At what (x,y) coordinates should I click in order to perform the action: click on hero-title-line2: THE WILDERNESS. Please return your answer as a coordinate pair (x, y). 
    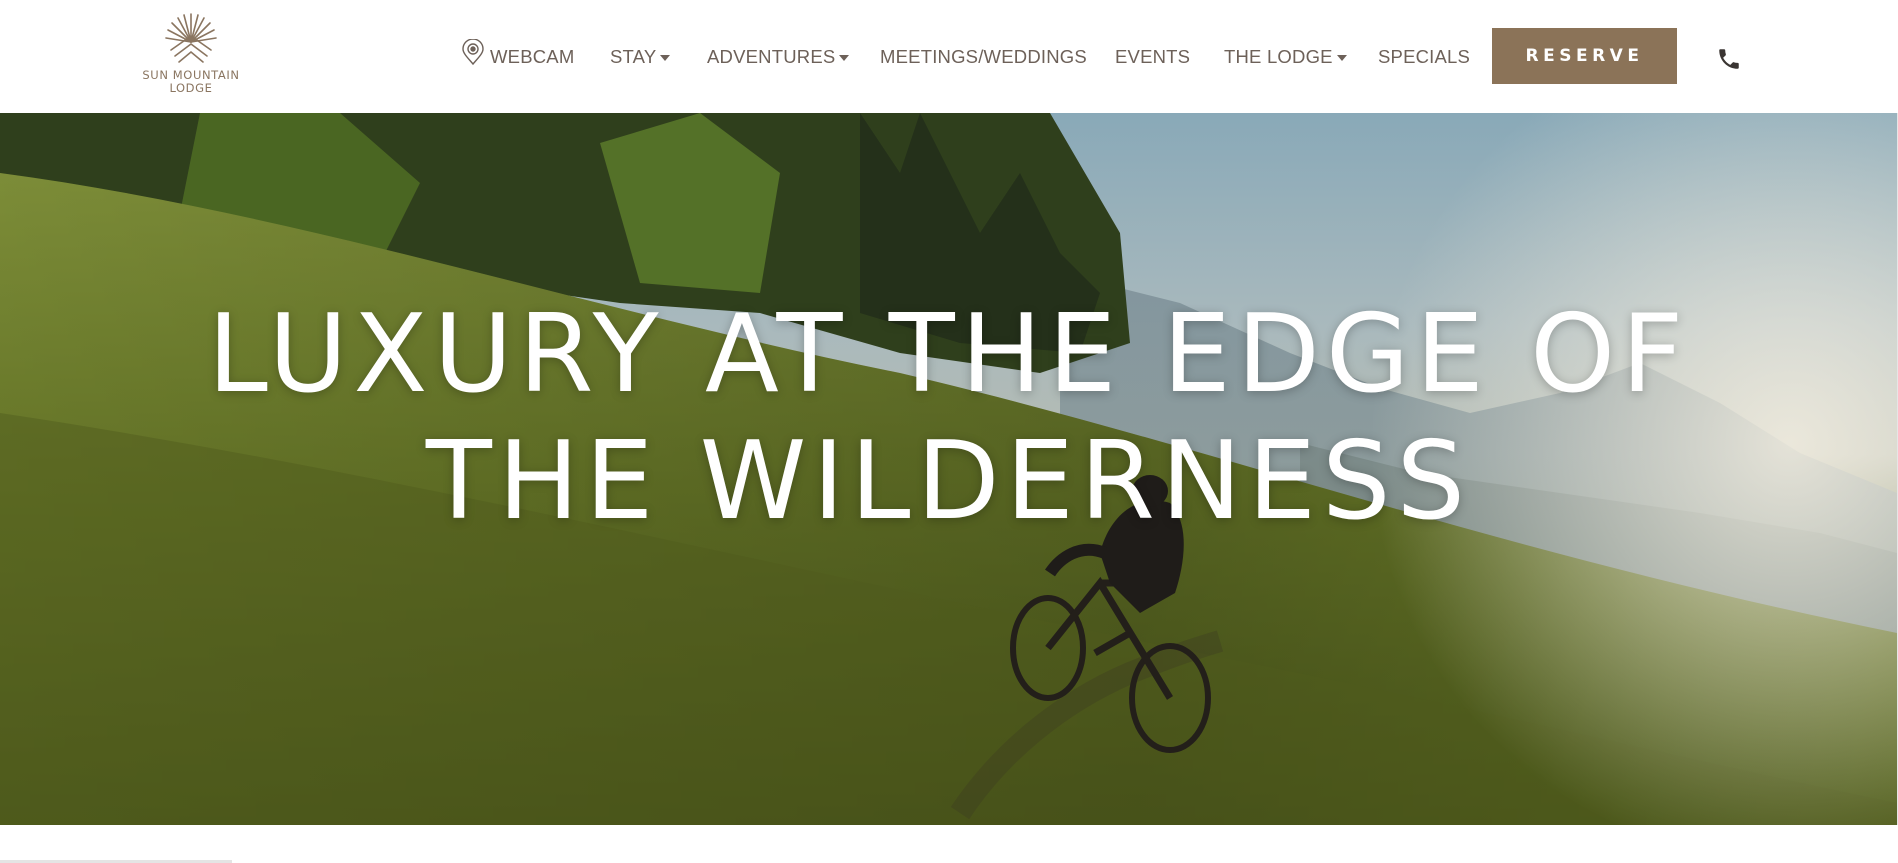
    Looking at the image, I should click on (948, 481).